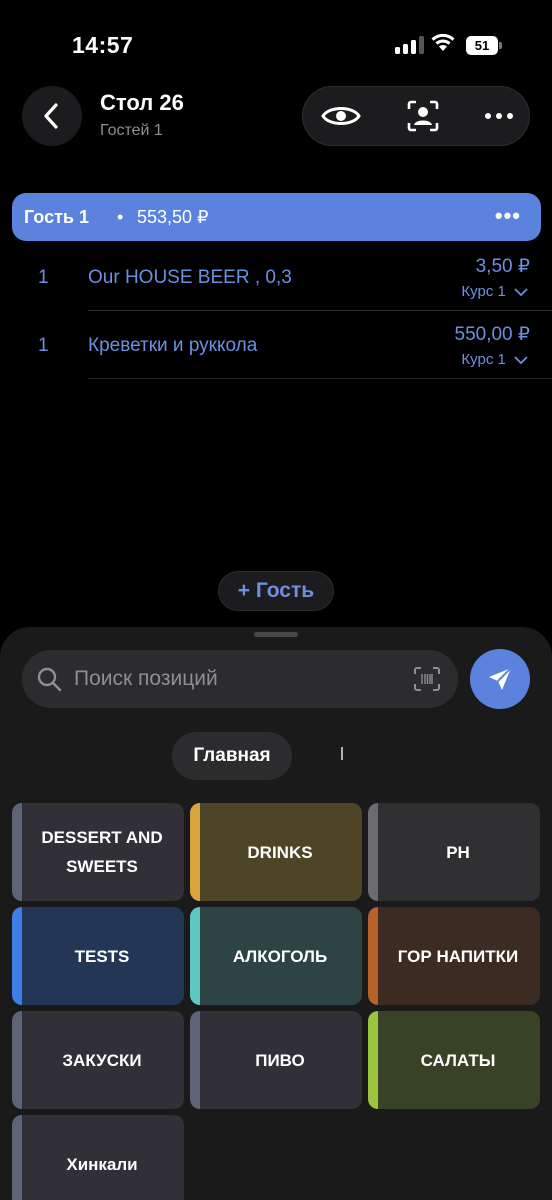 The image size is (552, 1200). I want to click on guest-more-button: •••, so click(508, 216).